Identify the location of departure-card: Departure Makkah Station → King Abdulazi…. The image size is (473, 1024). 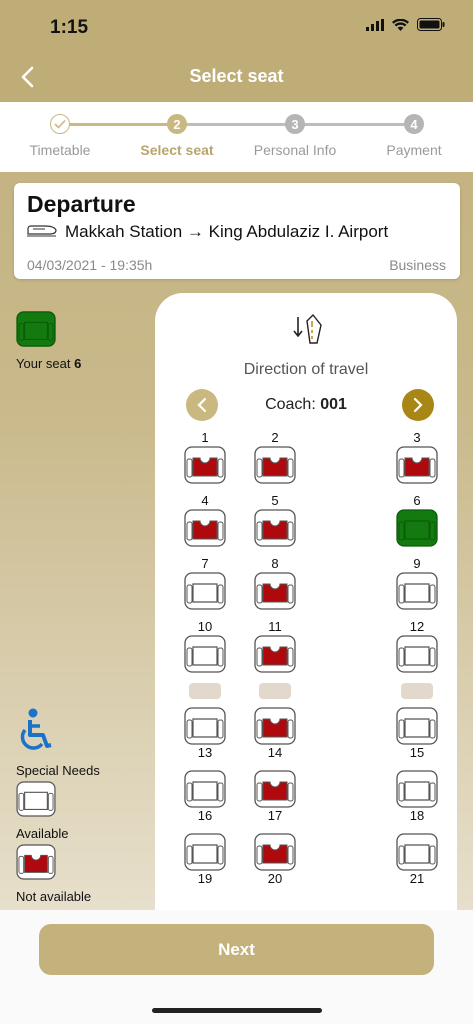
(237, 231).